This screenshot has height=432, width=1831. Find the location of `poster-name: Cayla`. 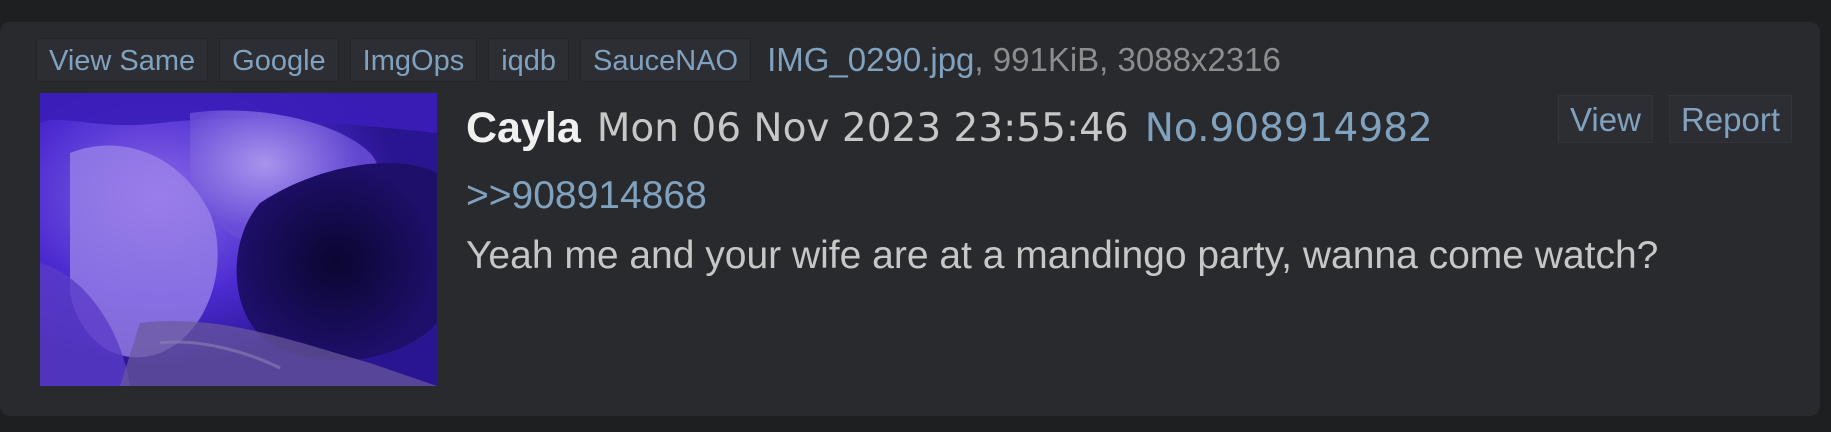

poster-name: Cayla is located at coordinates (523, 127).